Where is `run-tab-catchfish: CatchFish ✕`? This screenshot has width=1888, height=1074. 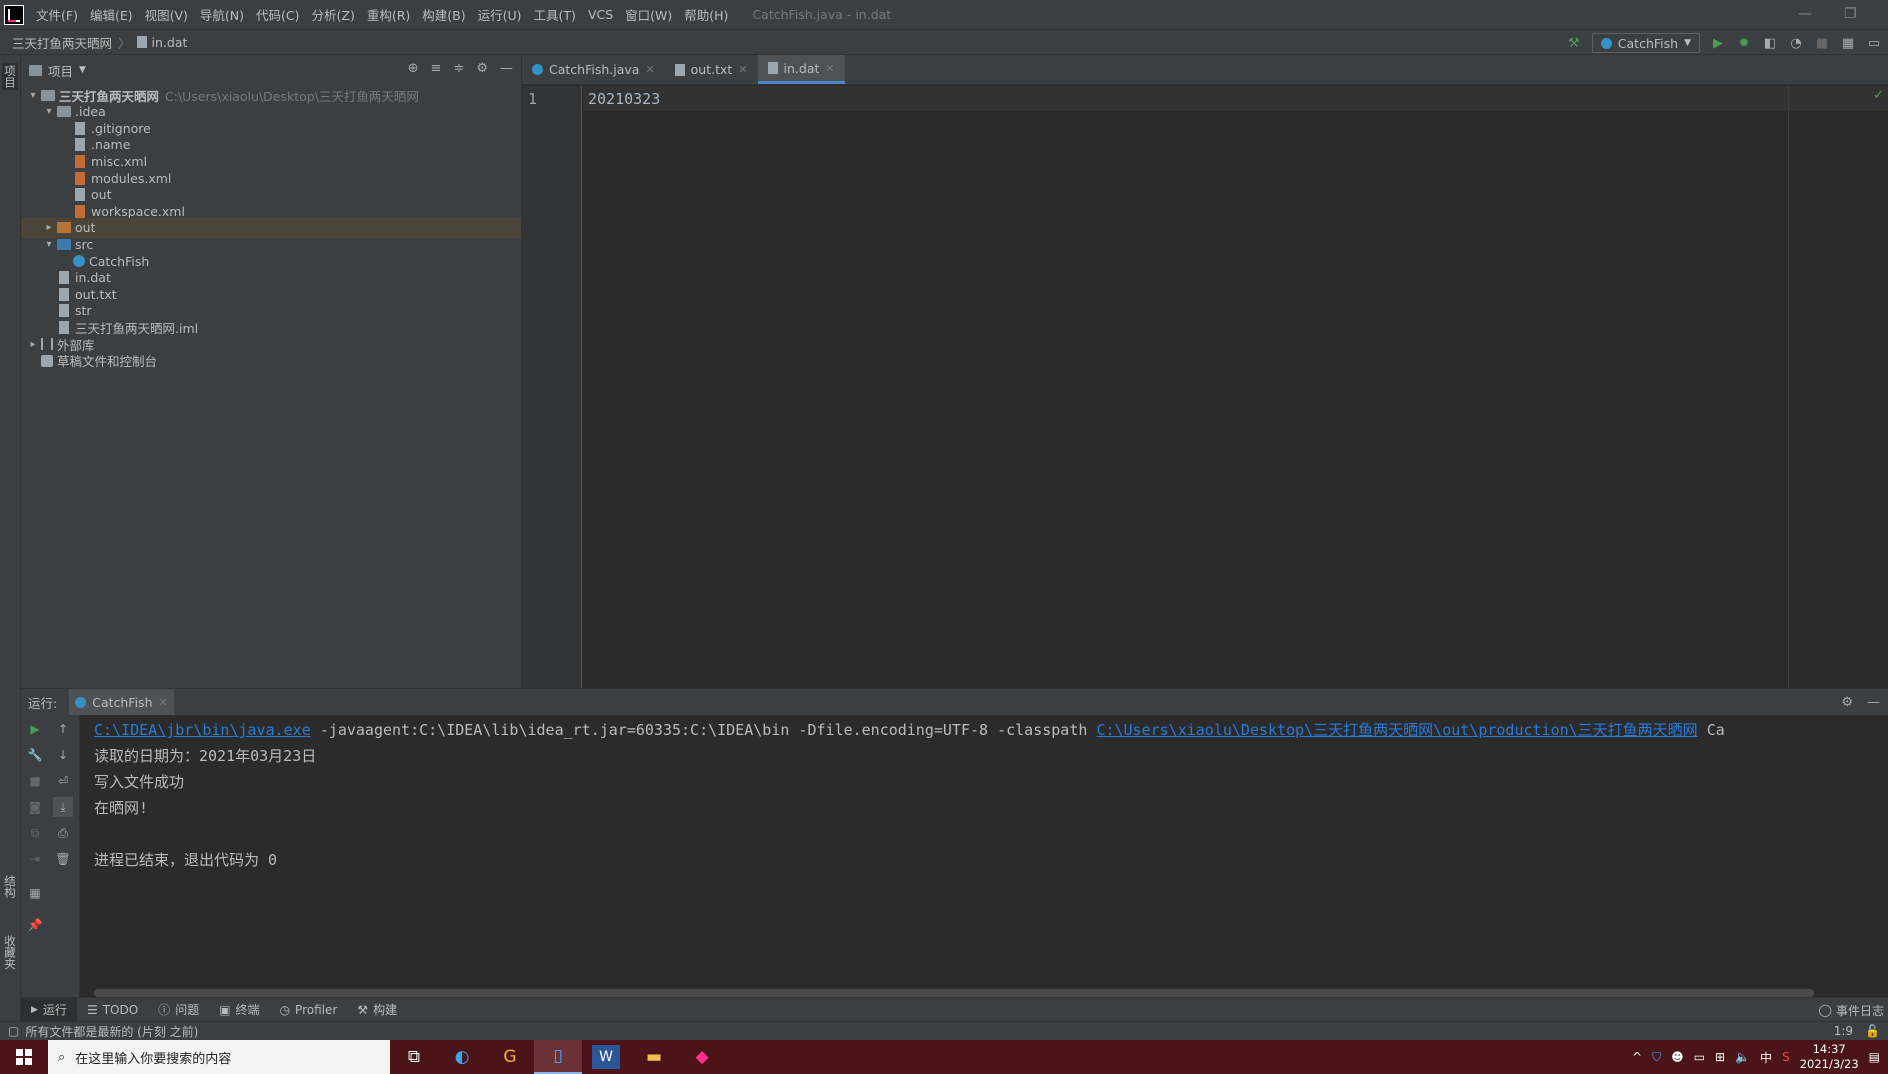 run-tab-catchfish: CatchFish ✕ is located at coordinates (121, 702).